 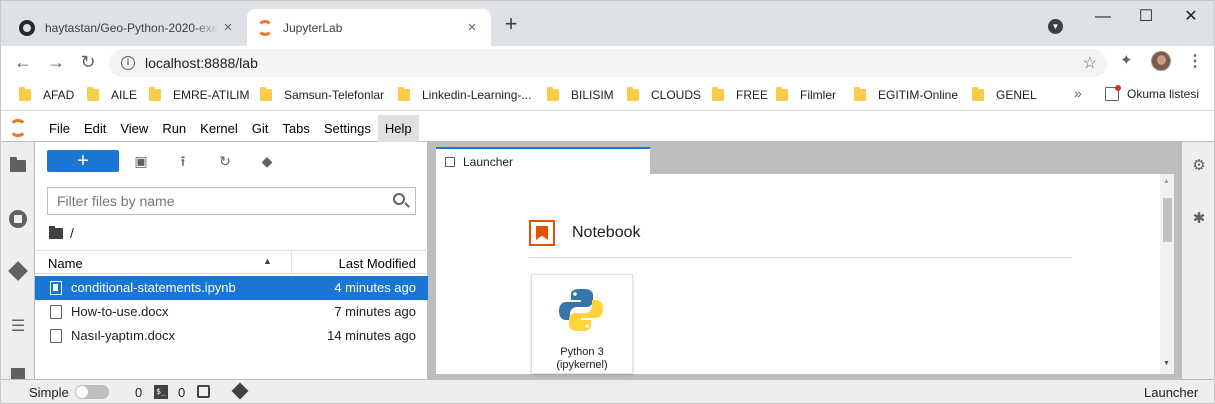 What do you see at coordinates (1199, 219) in the screenshot?
I see `debugger-icon: ✱` at bounding box center [1199, 219].